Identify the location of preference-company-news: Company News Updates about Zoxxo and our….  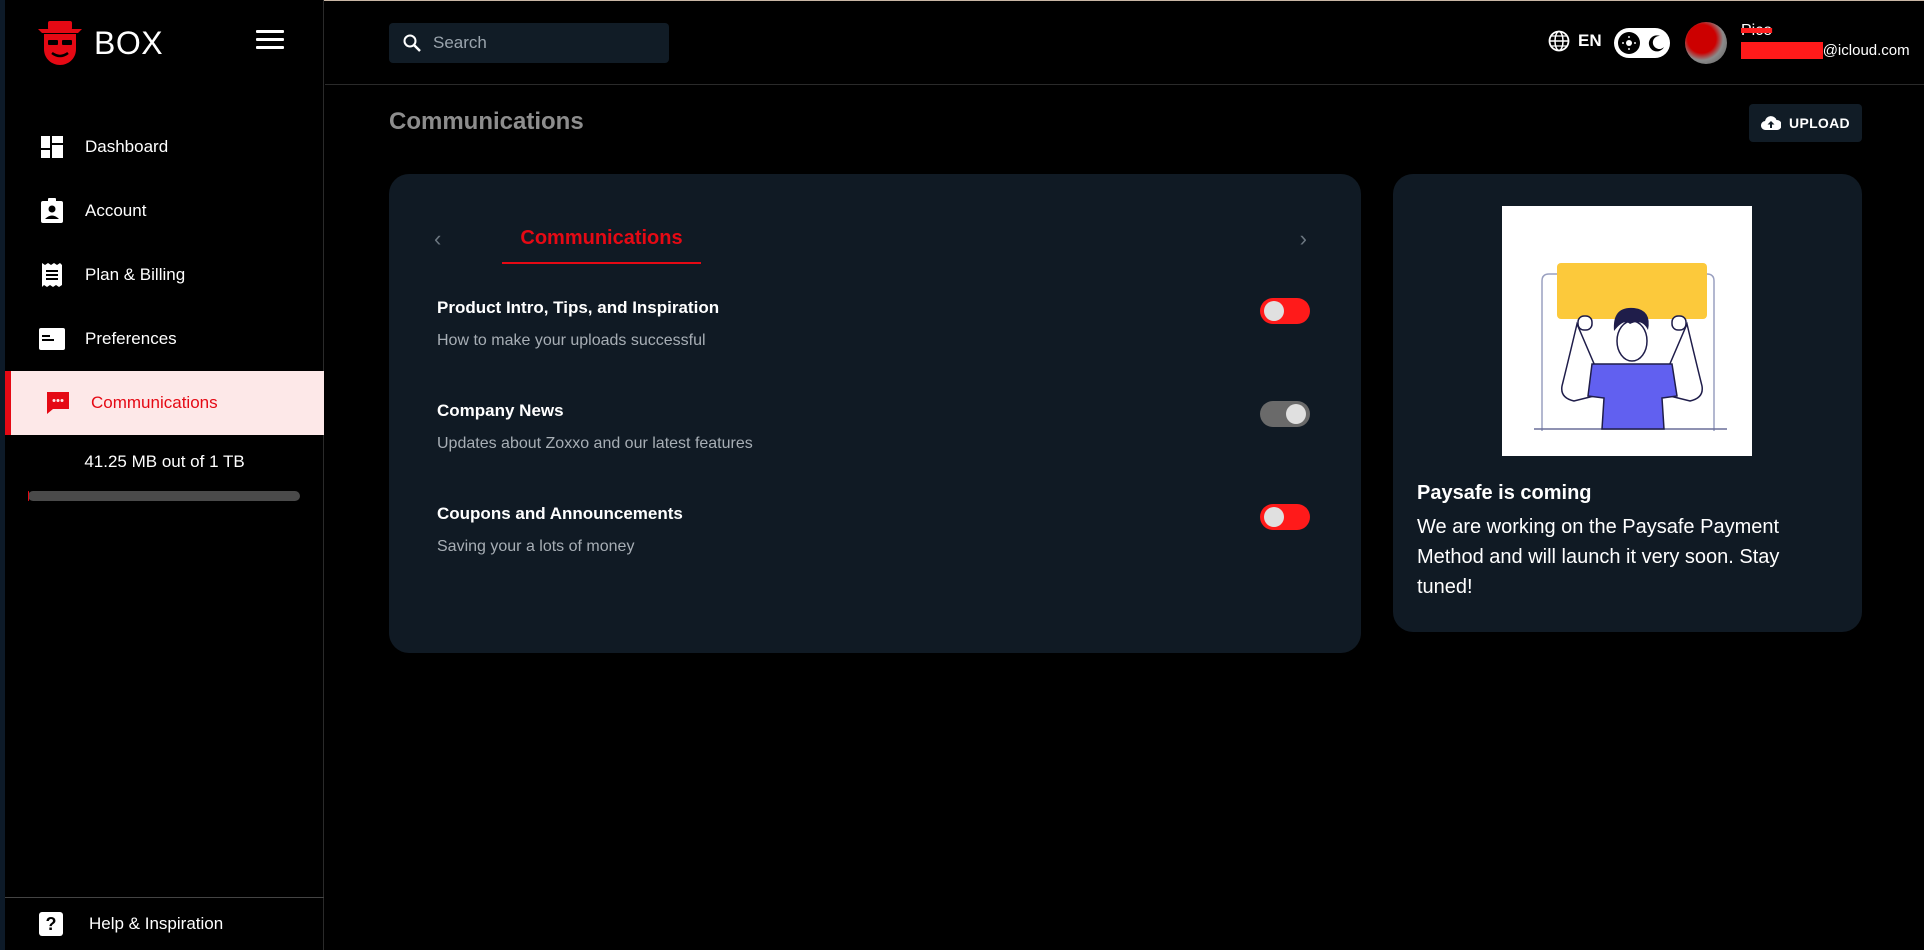
(873, 427).